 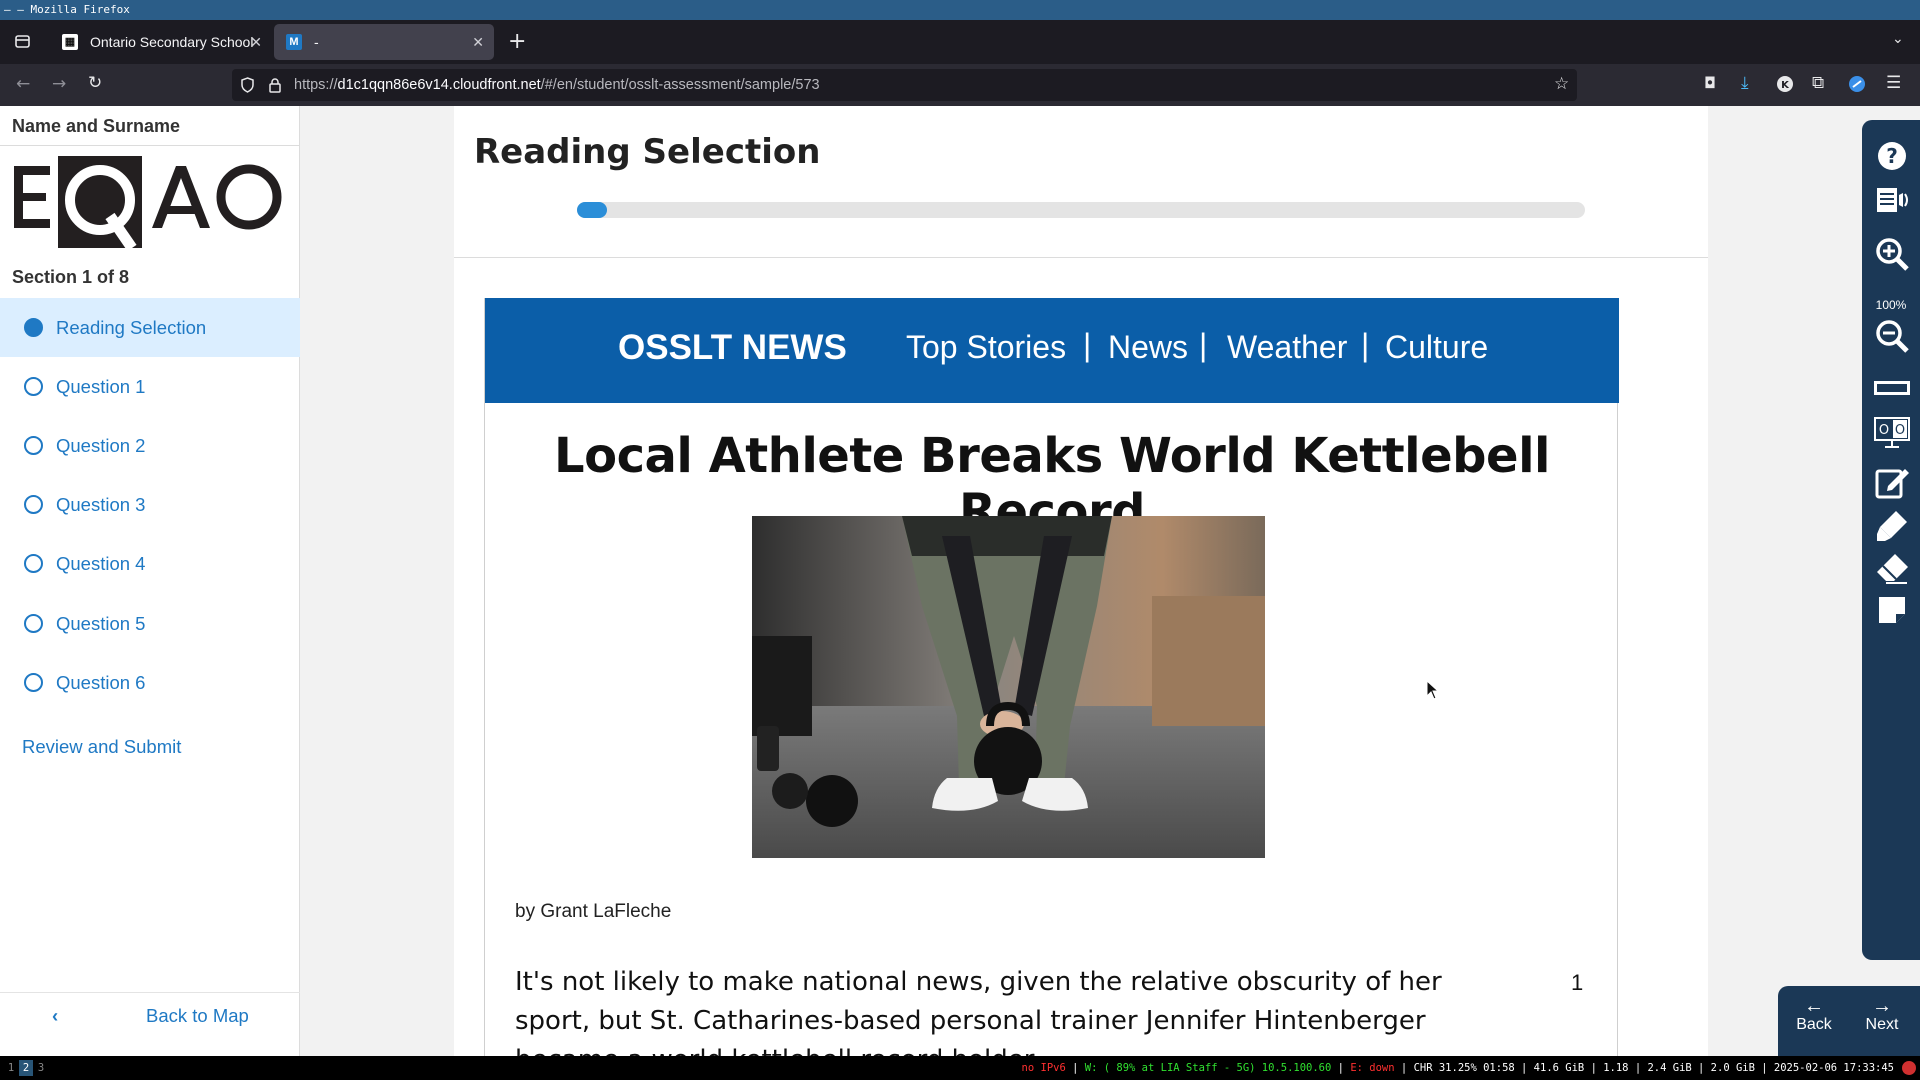 I want to click on section-item-label: Question 2, so click(x=101, y=445).